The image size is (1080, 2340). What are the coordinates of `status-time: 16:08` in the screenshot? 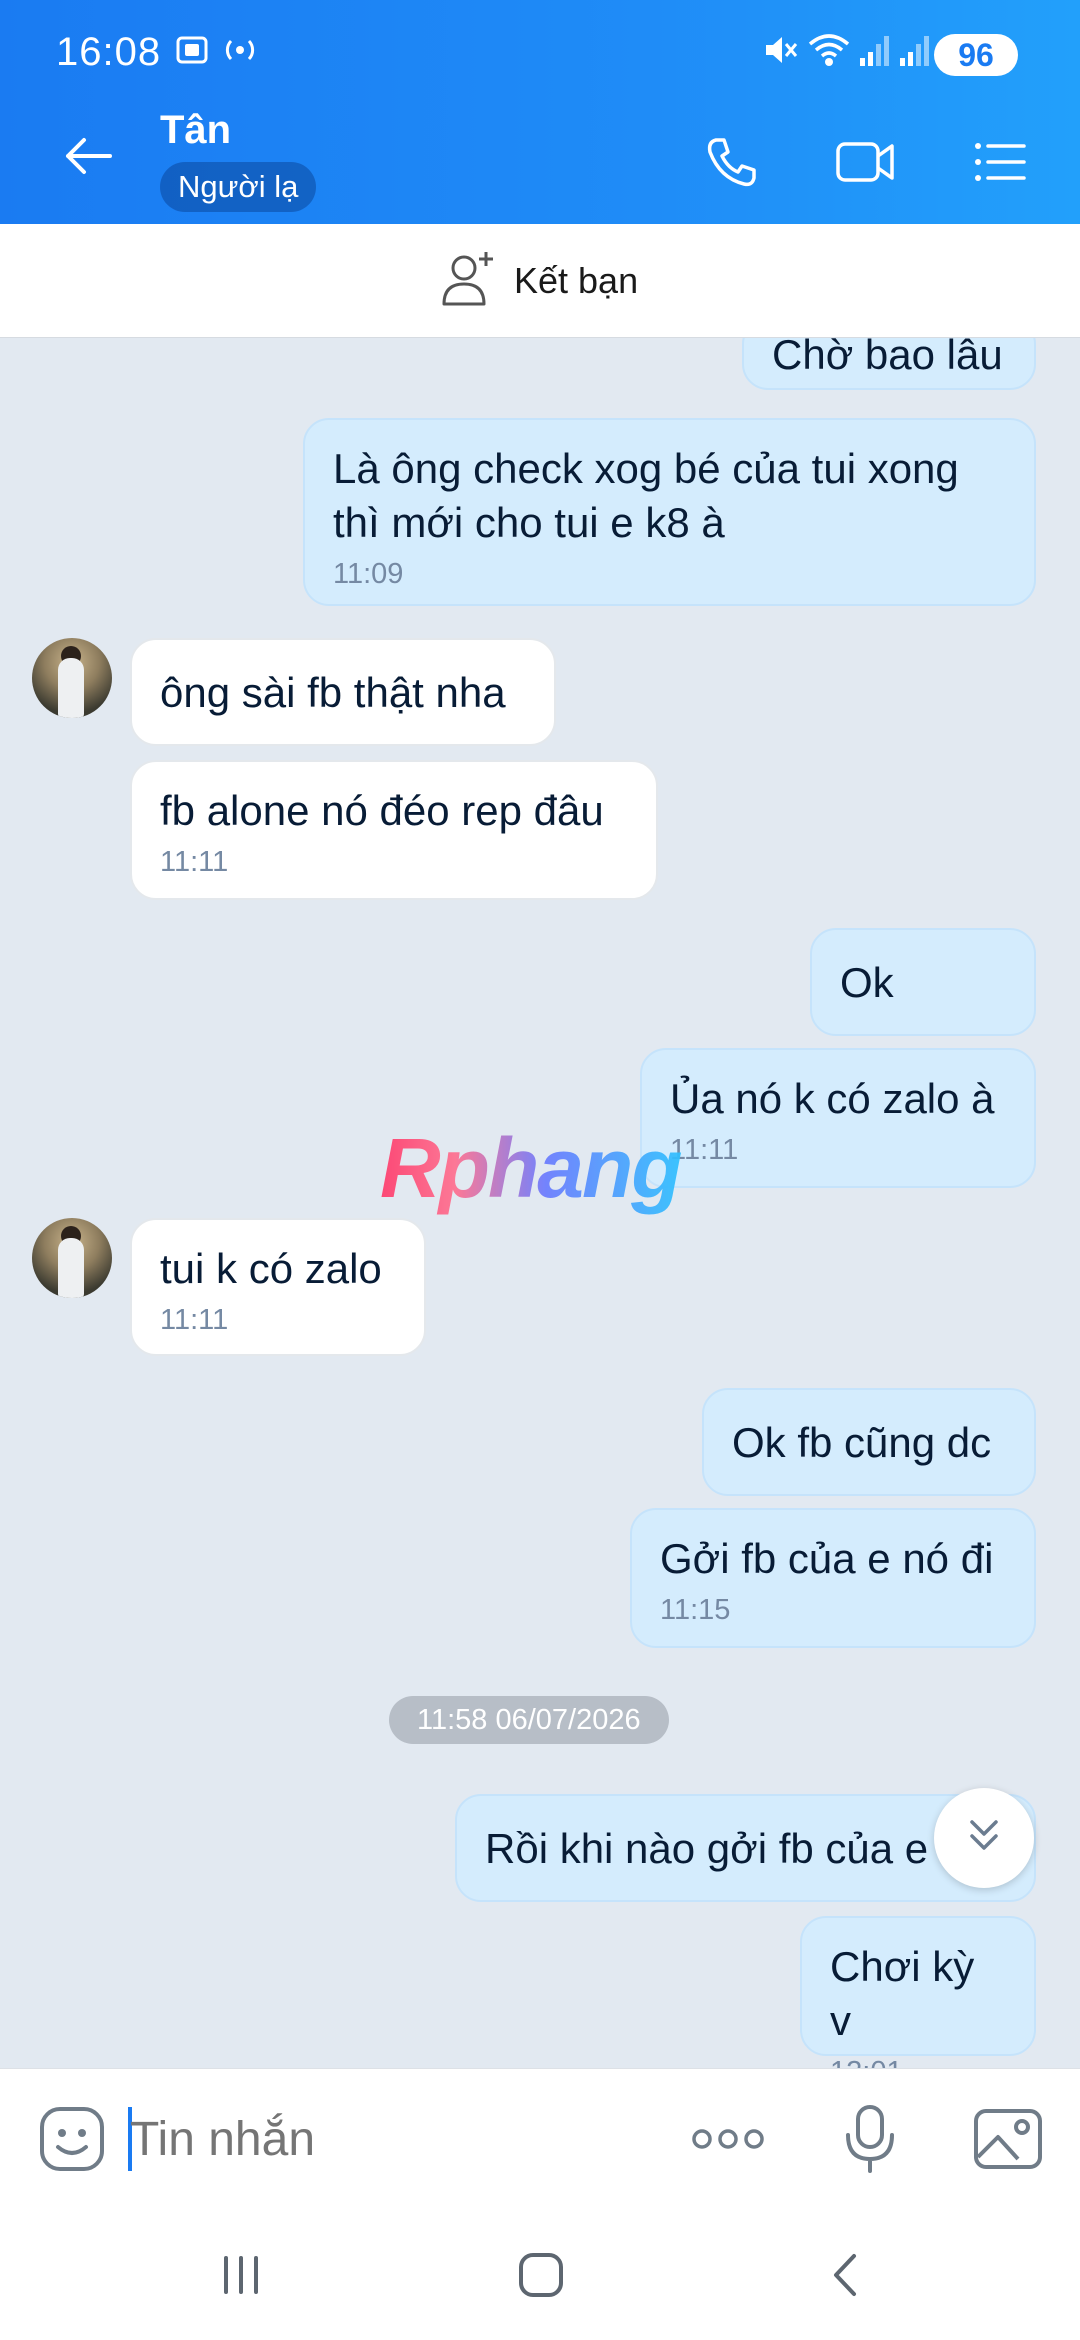 It's located at (109, 52).